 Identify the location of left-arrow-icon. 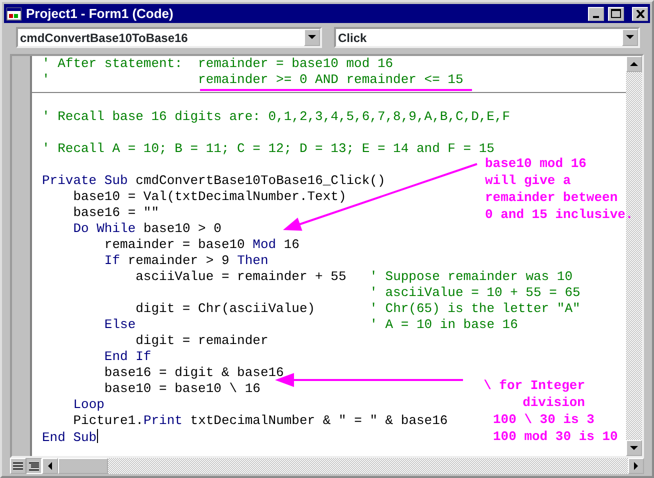
(50, 466).